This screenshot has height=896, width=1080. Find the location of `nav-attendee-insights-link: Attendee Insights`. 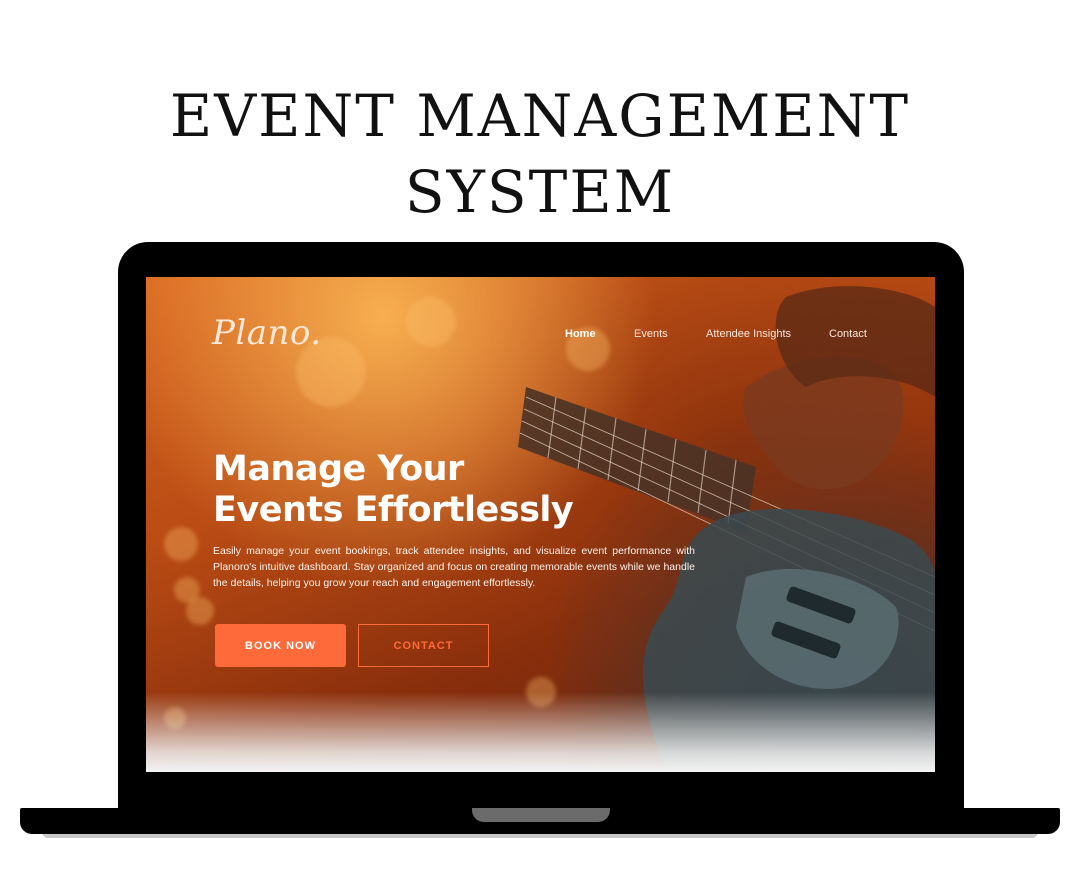

nav-attendee-insights-link: Attendee Insights is located at coordinates (748, 334).